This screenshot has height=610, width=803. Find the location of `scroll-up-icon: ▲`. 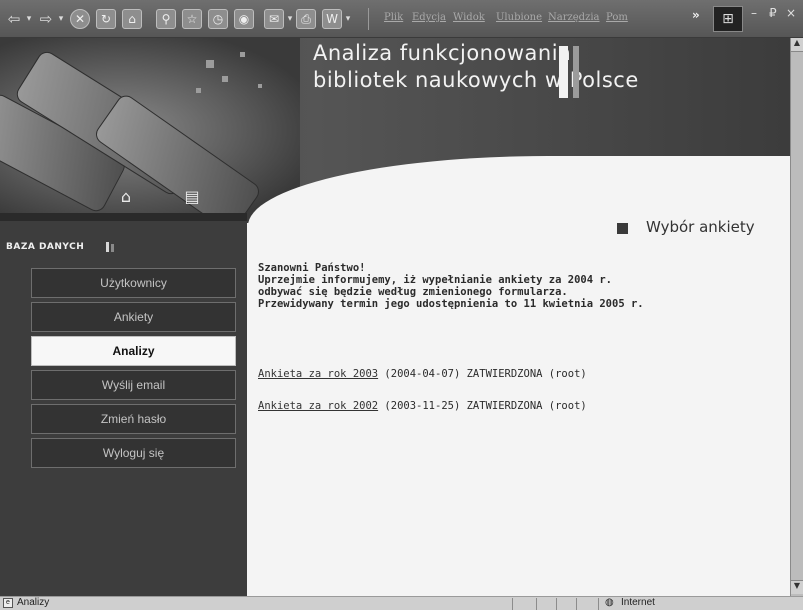

scroll-up-icon: ▲ is located at coordinates (797, 45).